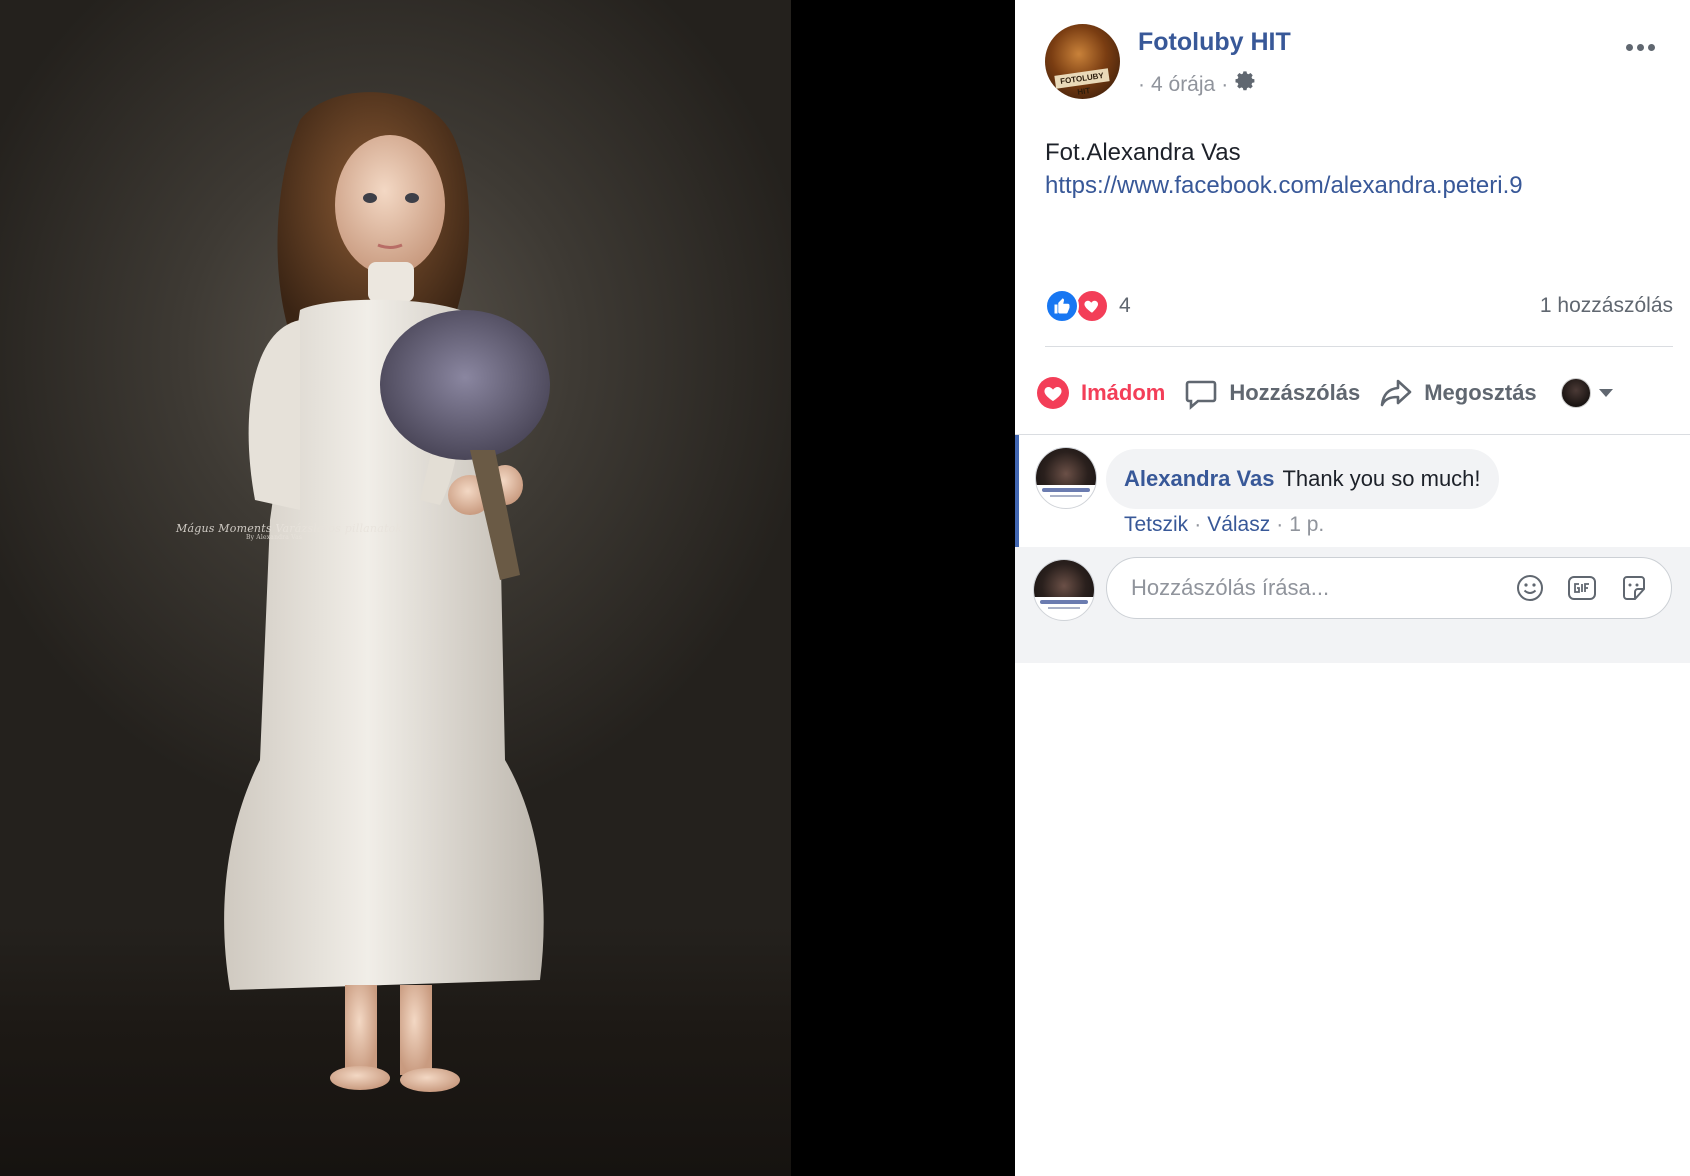 This screenshot has height=1176, width=1690. I want to click on page-name: Fotoluby HIT, so click(1214, 42).